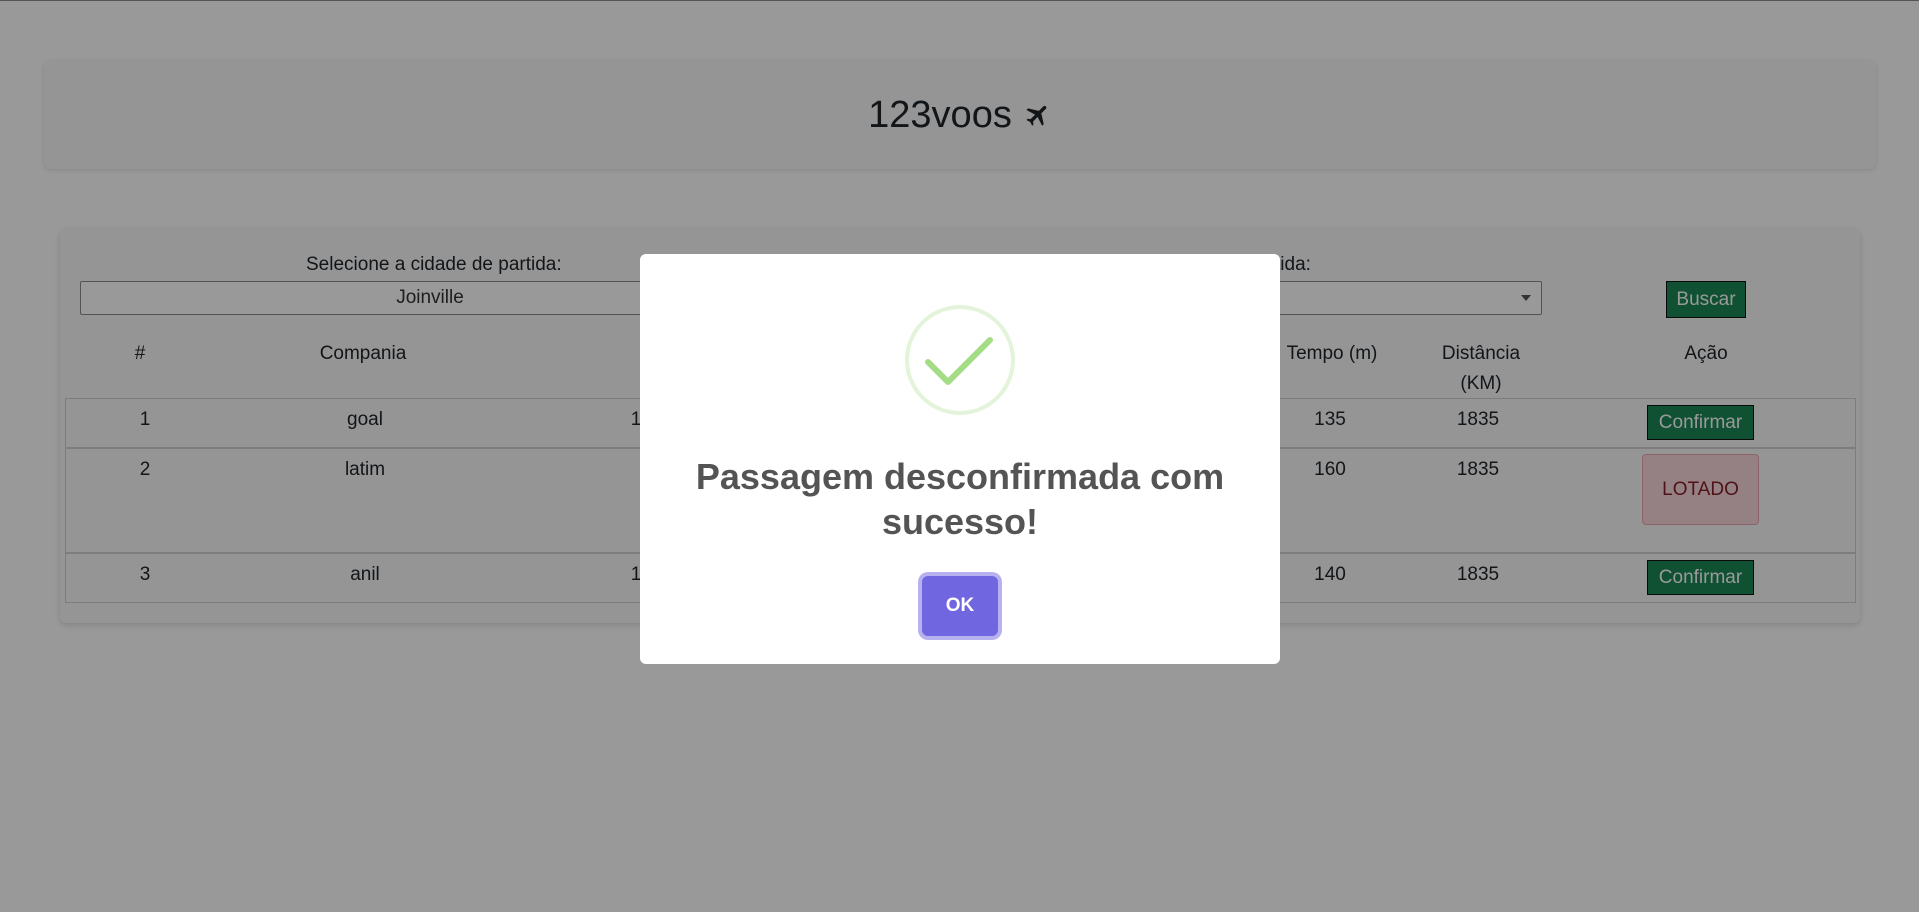 The height and width of the screenshot is (912, 1919). I want to click on success-check-icon, so click(960, 360).